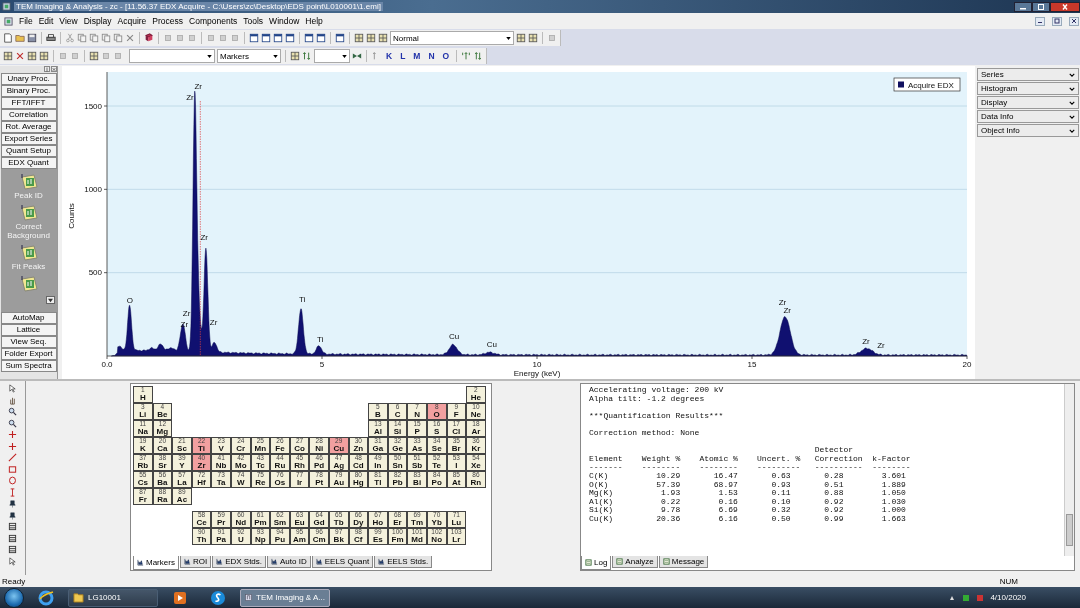 This screenshot has width=1080, height=608. What do you see at coordinates (1008, 597) in the screenshot?
I see `clock-date: 4/10/2020` at bounding box center [1008, 597].